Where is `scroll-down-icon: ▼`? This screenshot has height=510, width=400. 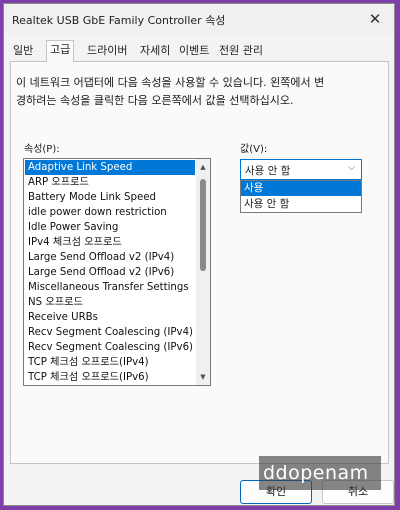
scroll-down-icon: ▼ is located at coordinates (203, 377).